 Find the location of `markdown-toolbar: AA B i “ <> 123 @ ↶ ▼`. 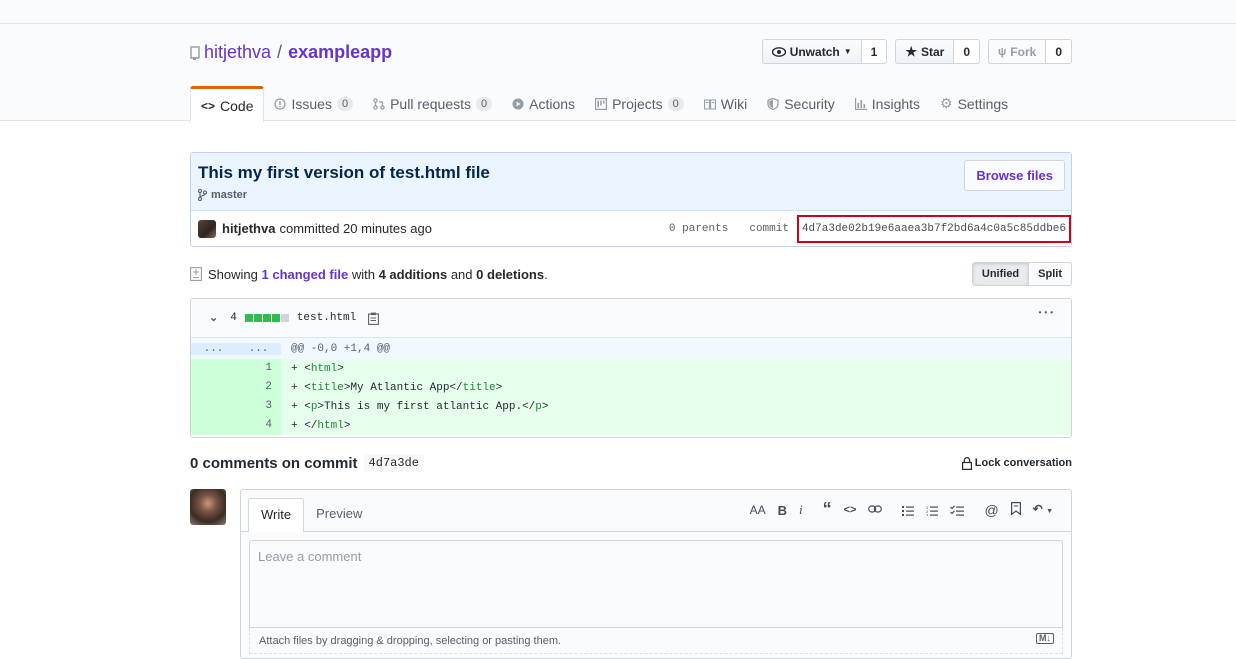

markdown-toolbar: AA B i “ <> 123 @ ↶ ▼ is located at coordinates (901, 509).